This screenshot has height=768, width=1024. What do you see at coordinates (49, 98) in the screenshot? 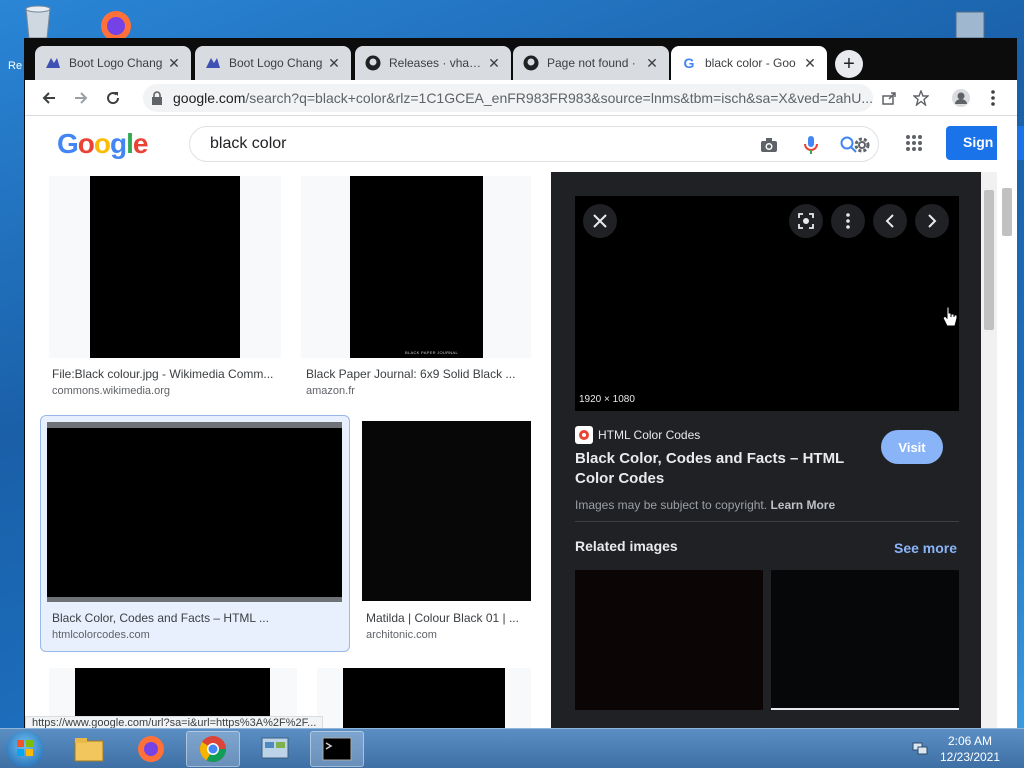
I see `back-arrow-icon` at bounding box center [49, 98].